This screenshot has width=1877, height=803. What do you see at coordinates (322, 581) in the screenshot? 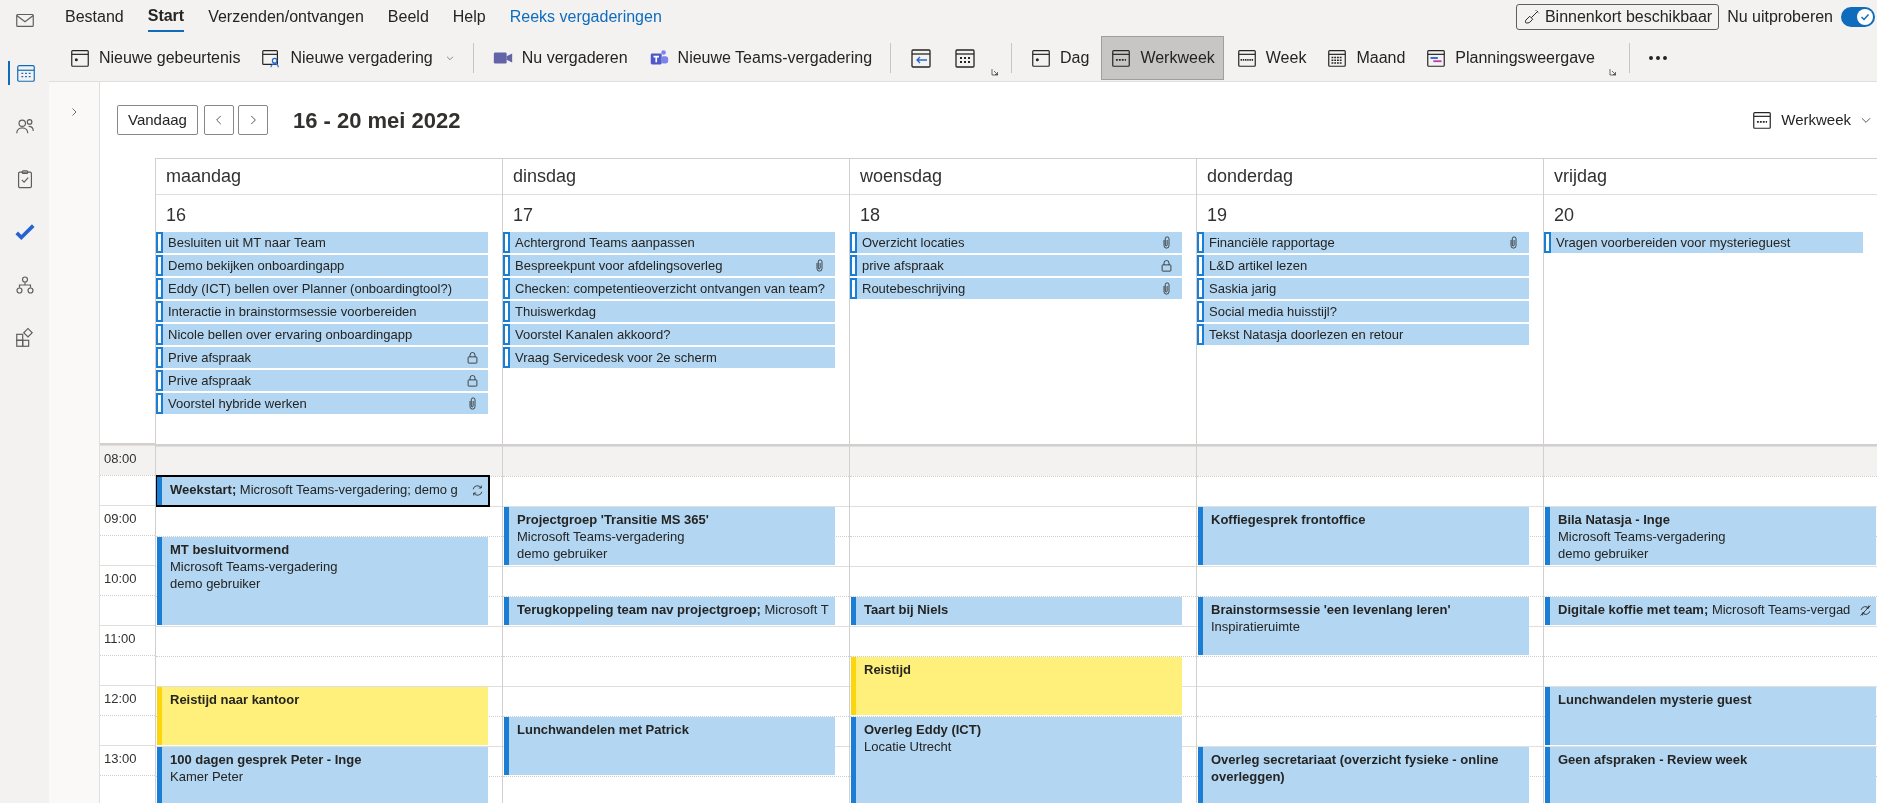
I see `calendar-event: MT besluitvormend Microsoft Teams-vergadering demo gebruiker` at bounding box center [322, 581].